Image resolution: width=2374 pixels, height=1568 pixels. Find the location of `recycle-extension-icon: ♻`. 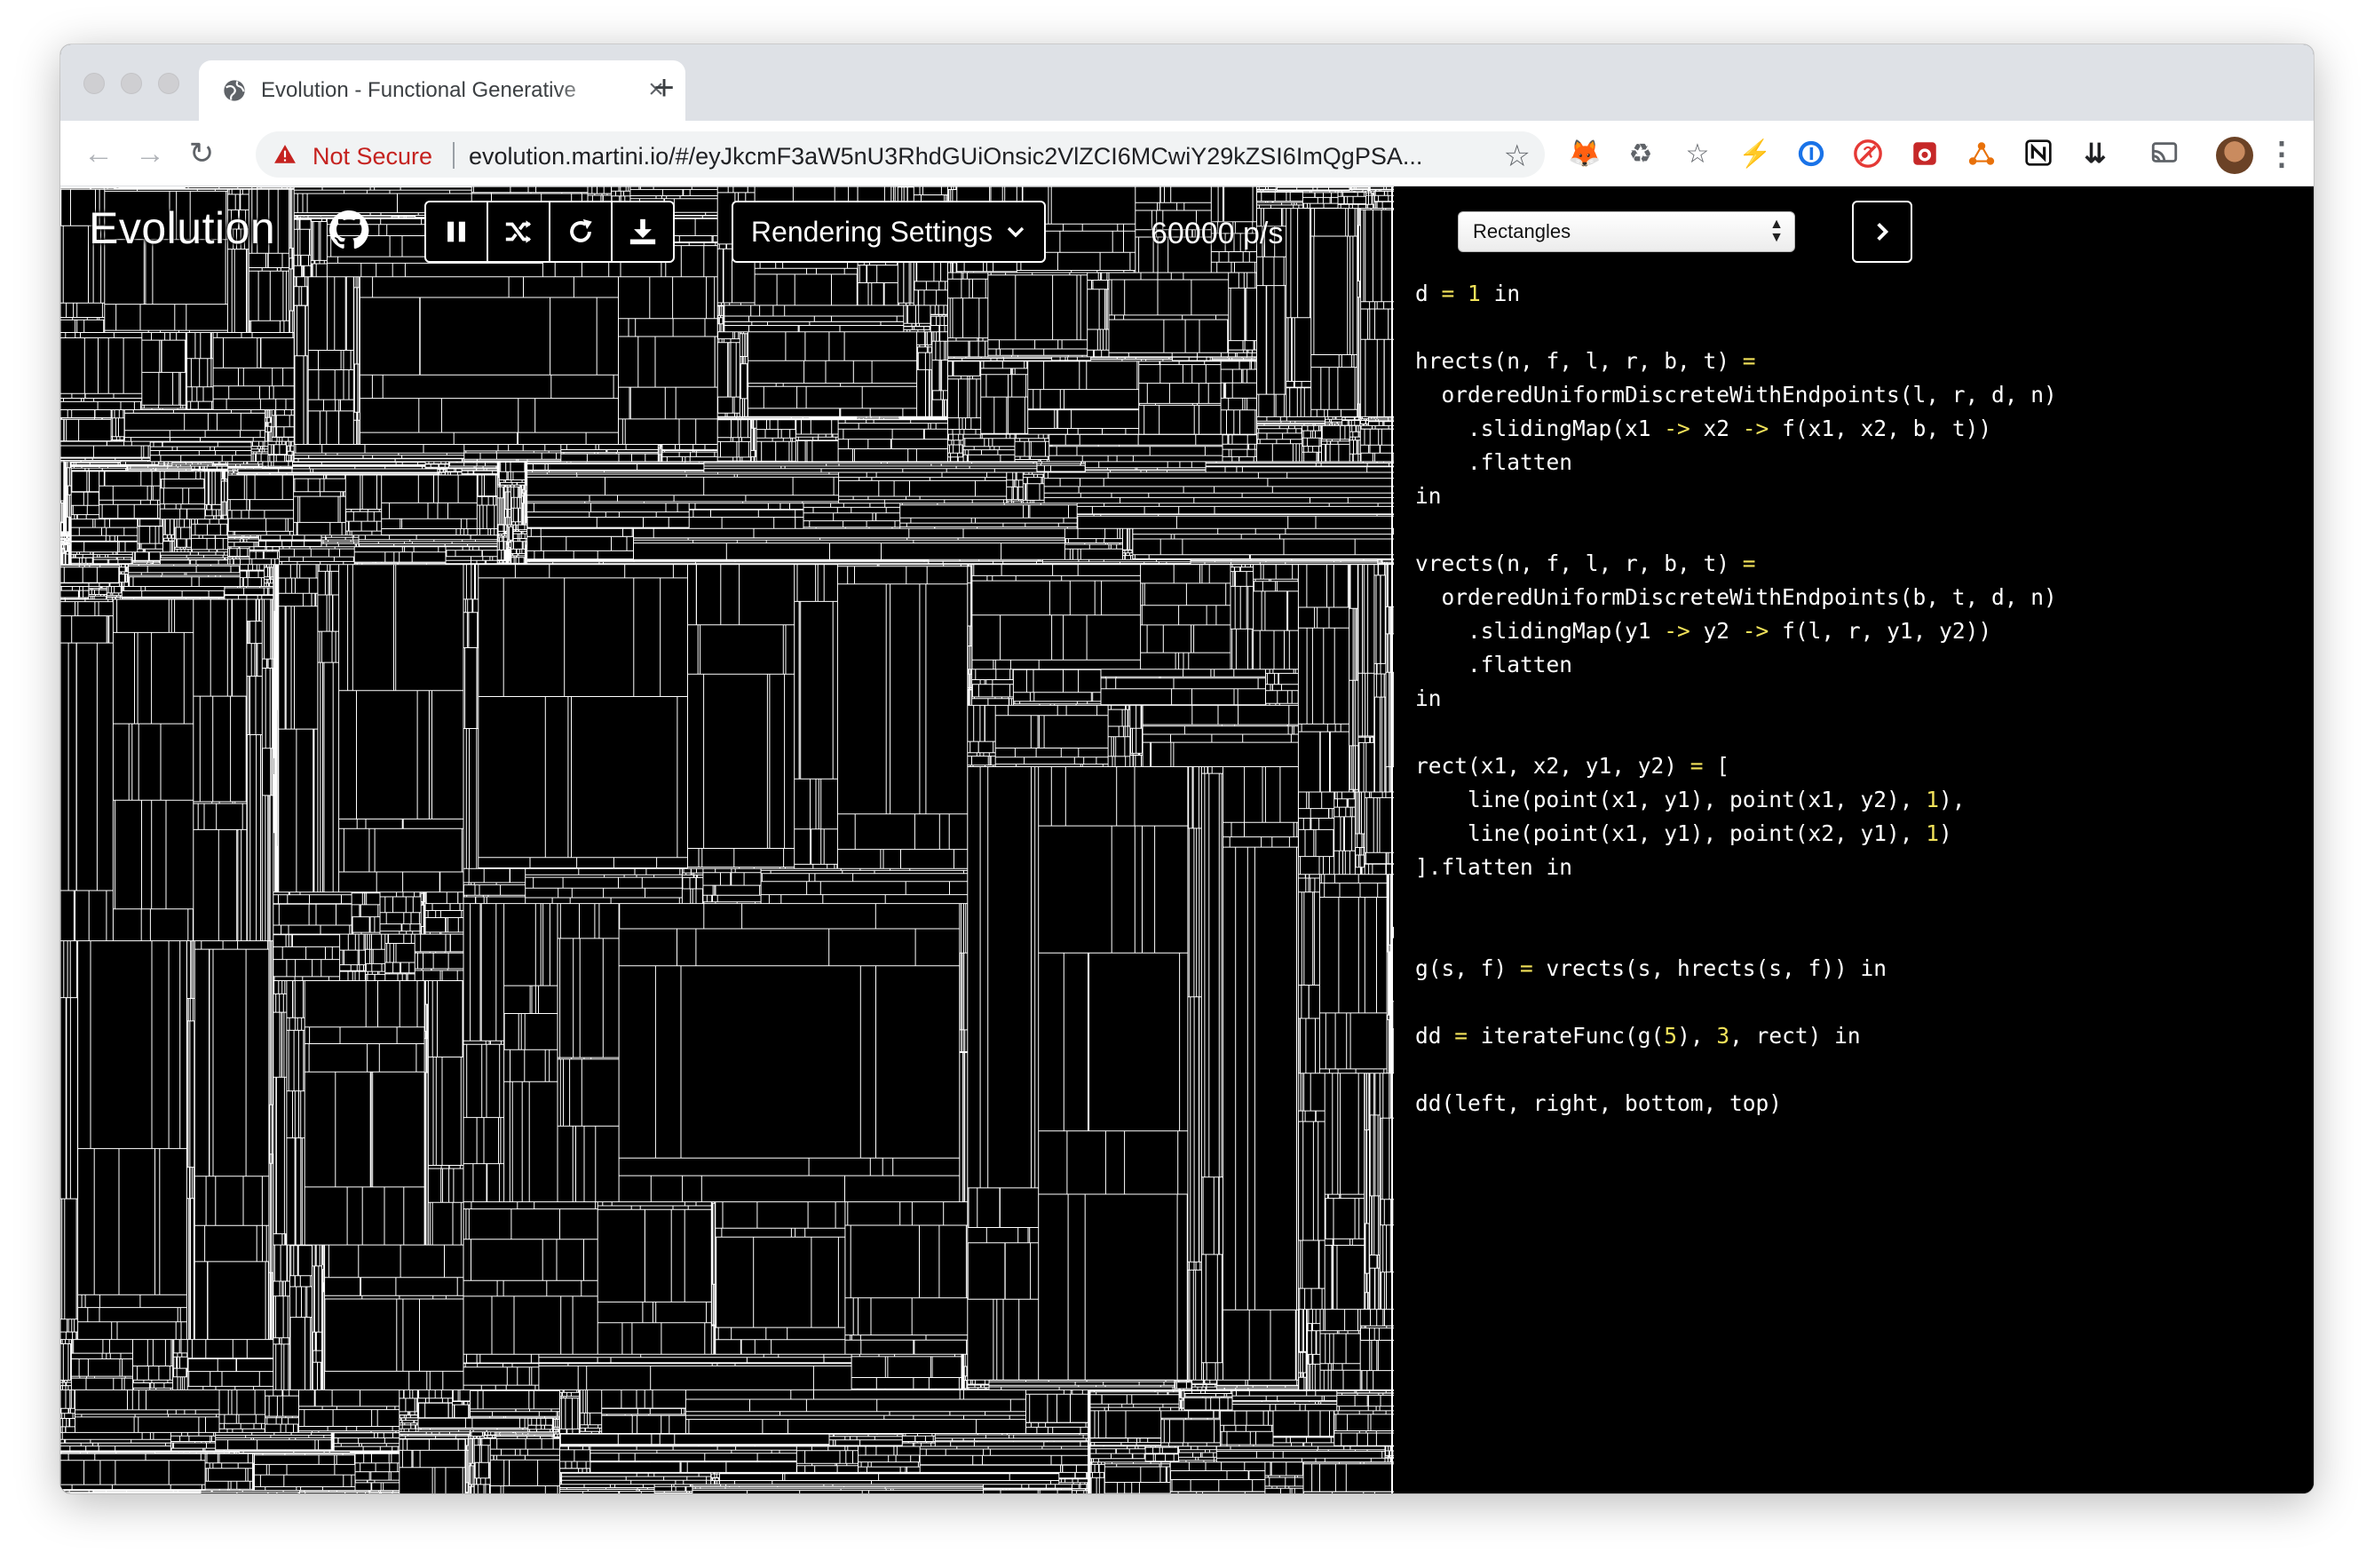

recycle-extension-icon: ♻ is located at coordinates (1641, 154).